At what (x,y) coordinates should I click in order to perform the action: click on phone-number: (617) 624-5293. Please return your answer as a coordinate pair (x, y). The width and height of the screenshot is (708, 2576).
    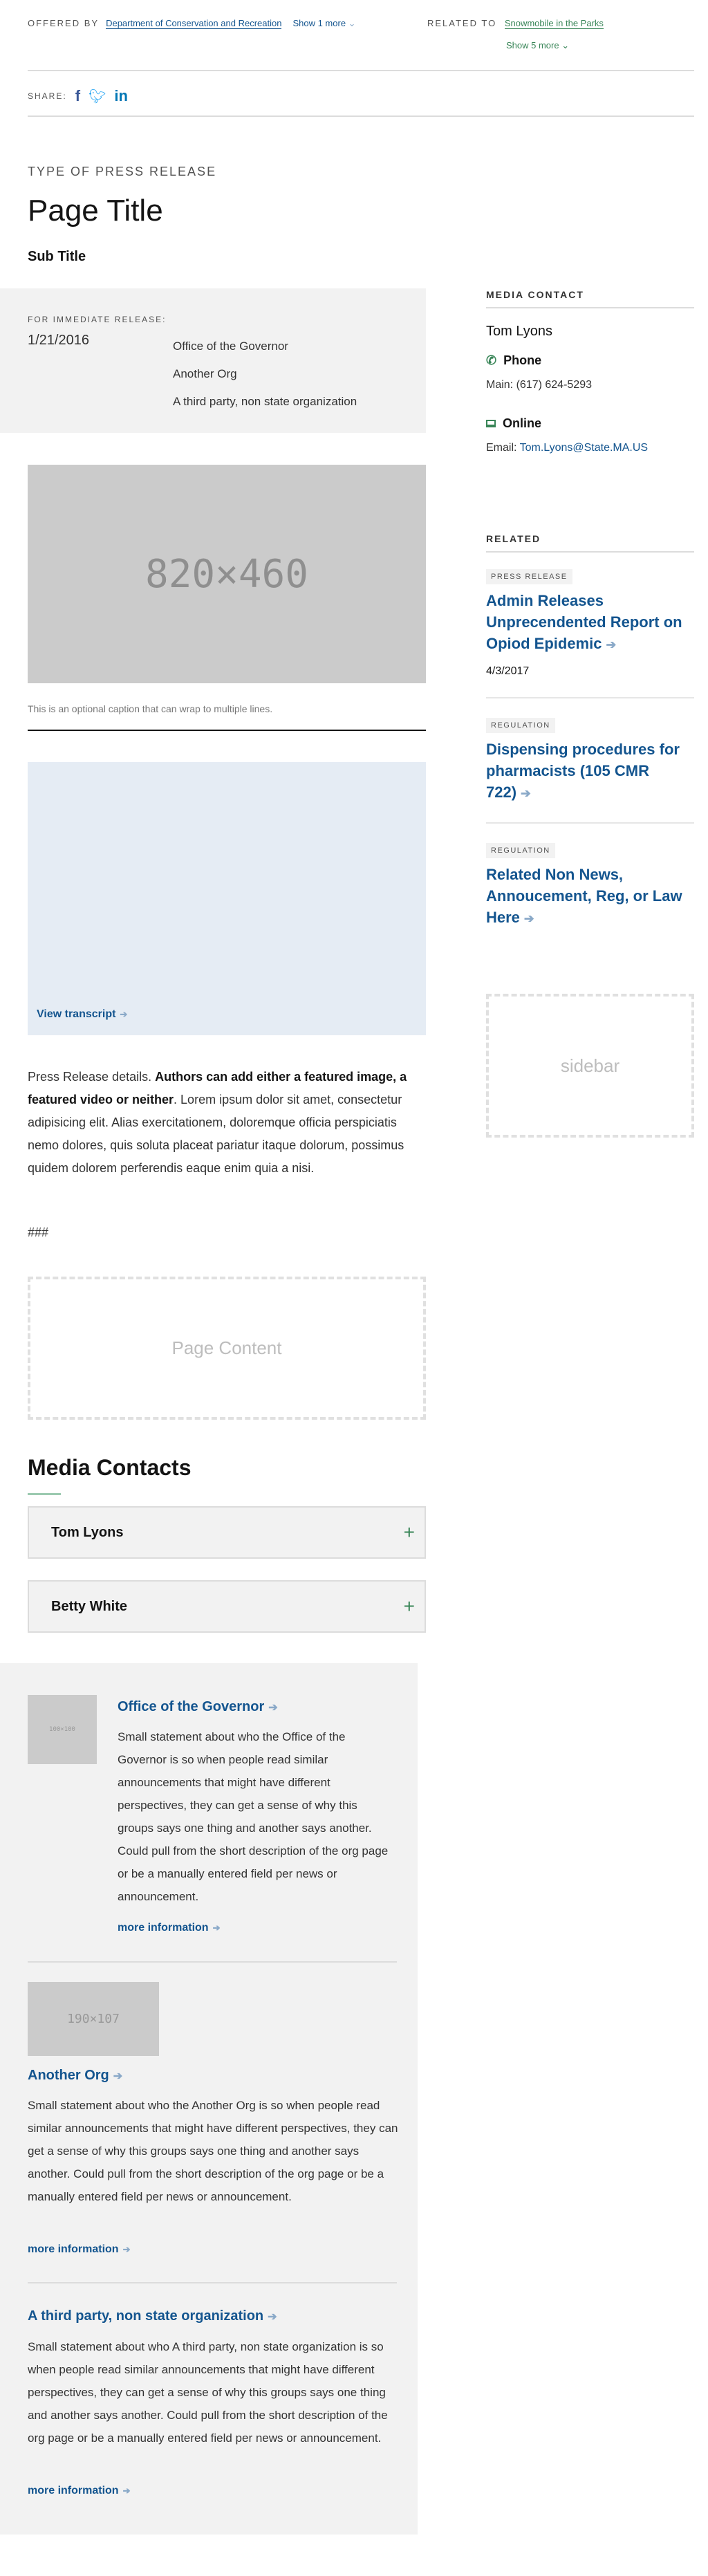
    Looking at the image, I should click on (554, 385).